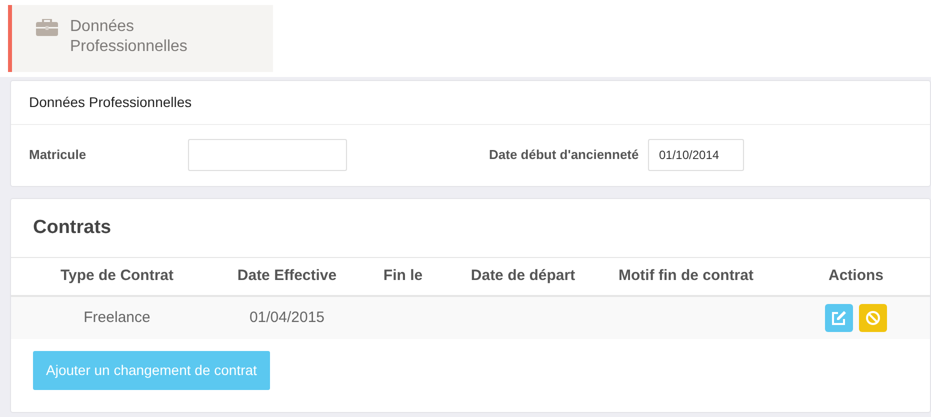 This screenshot has width=931, height=417. I want to click on text-field: 01/10/2014, so click(696, 155).